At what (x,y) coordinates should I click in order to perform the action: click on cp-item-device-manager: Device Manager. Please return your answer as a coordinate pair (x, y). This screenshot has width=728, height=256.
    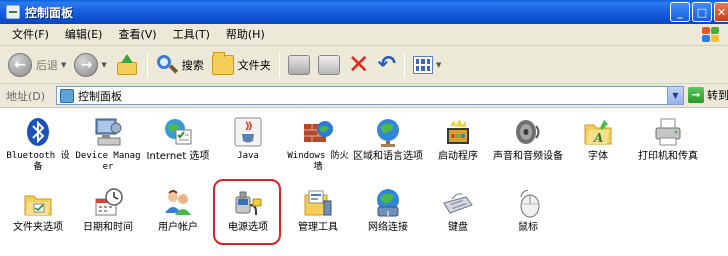
    Looking at the image, I should click on (108, 144).